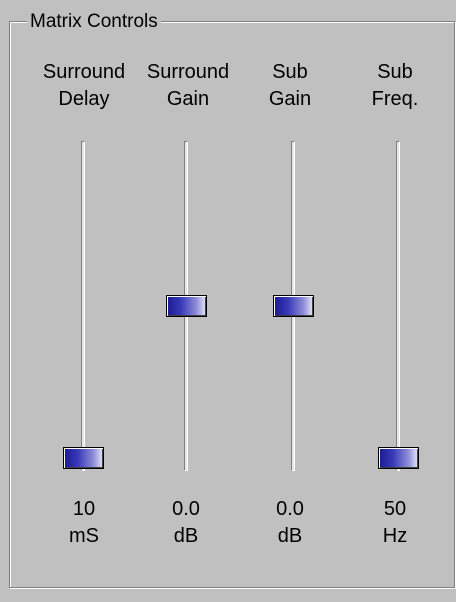 Image resolution: width=456 pixels, height=602 pixels. I want to click on slider-label: Sub Freq., so click(395, 85).